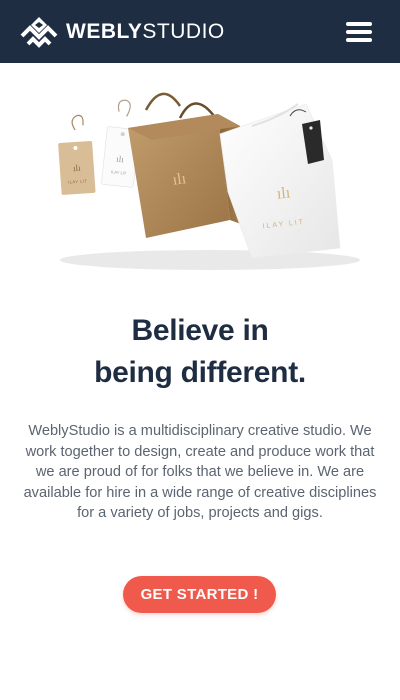 The width and height of the screenshot is (400, 700). I want to click on get-started-button: GET STARTED !, so click(199, 594).